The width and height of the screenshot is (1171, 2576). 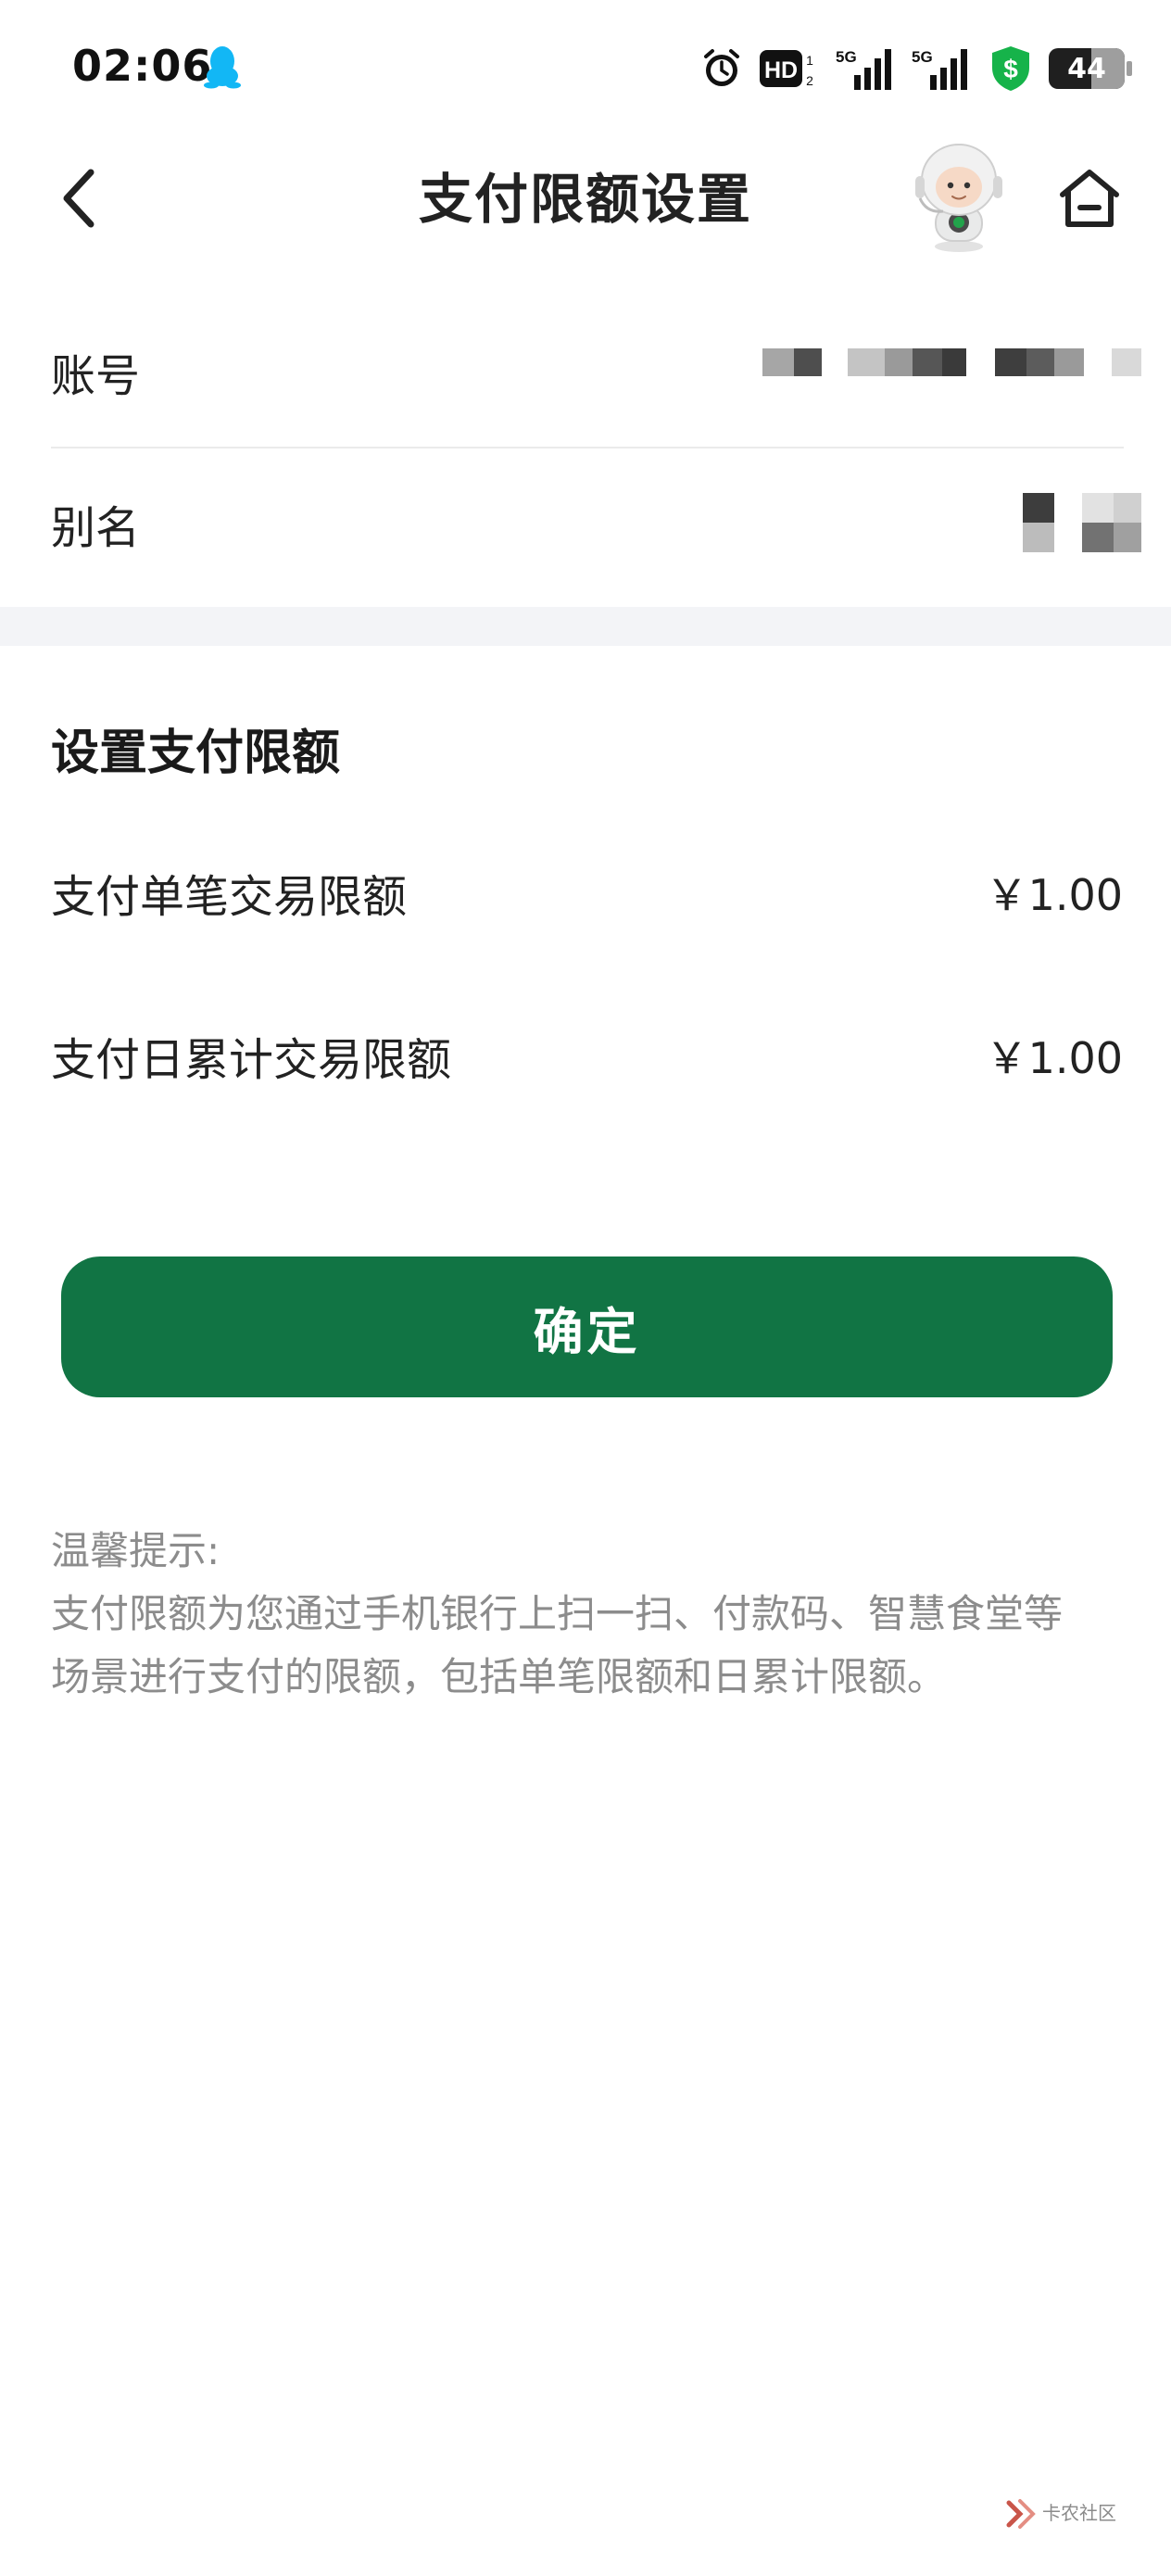 I want to click on security-shield-icon: $, so click(x=1011, y=68).